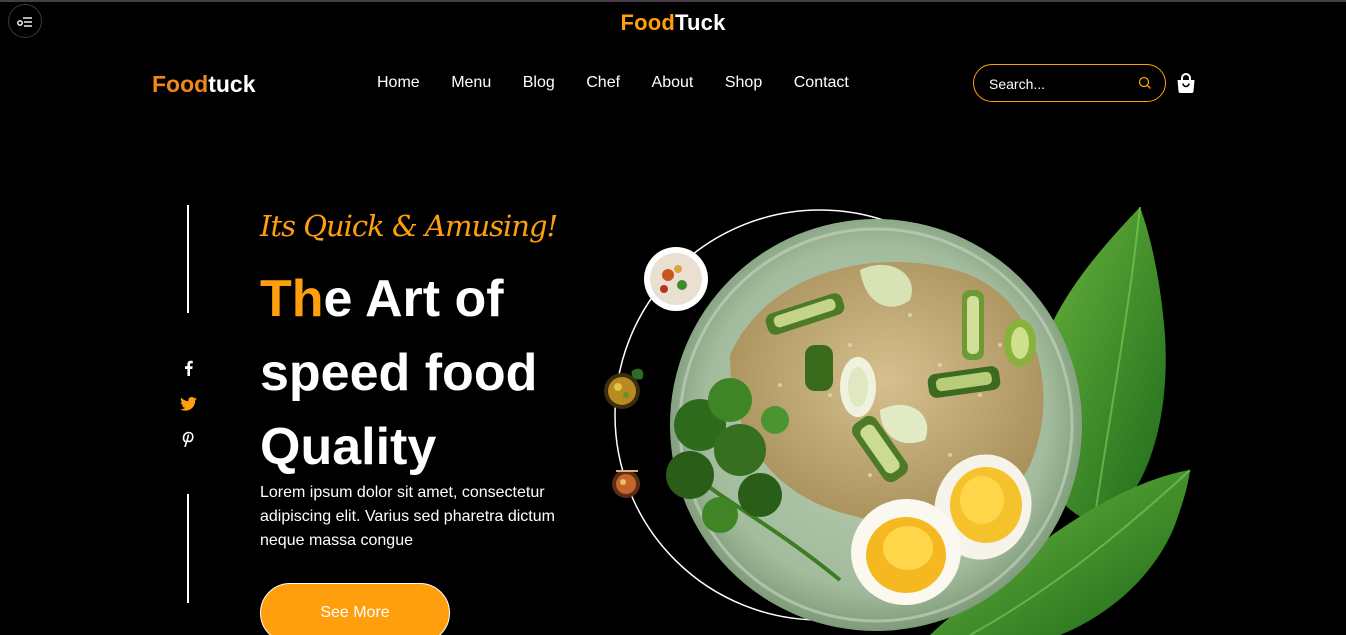 The image size is (1346, 635). What do you see at coordinates (355, 609) in the screenshot?
I see `see-more-button: See More` at bounding box center [355, 609].